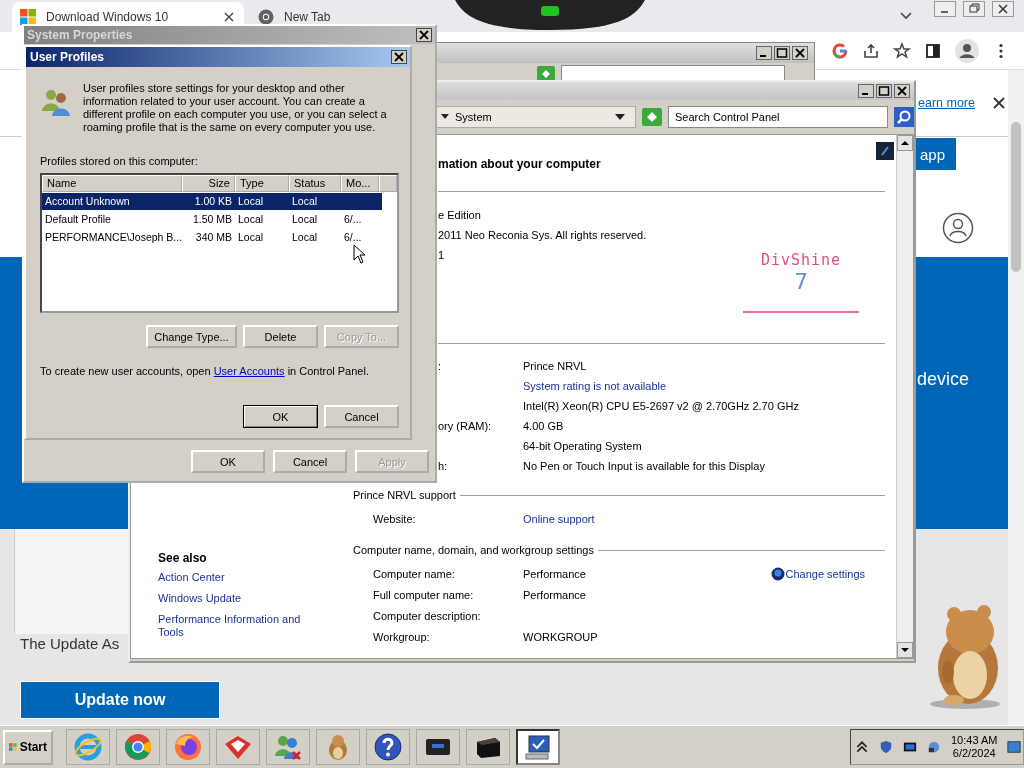 This screenshot has width=1024, height=768. What do you see at coordinates (1014, 747) in the screenshot?
I see `desktop-icon` at bounding box center [1014, 747].